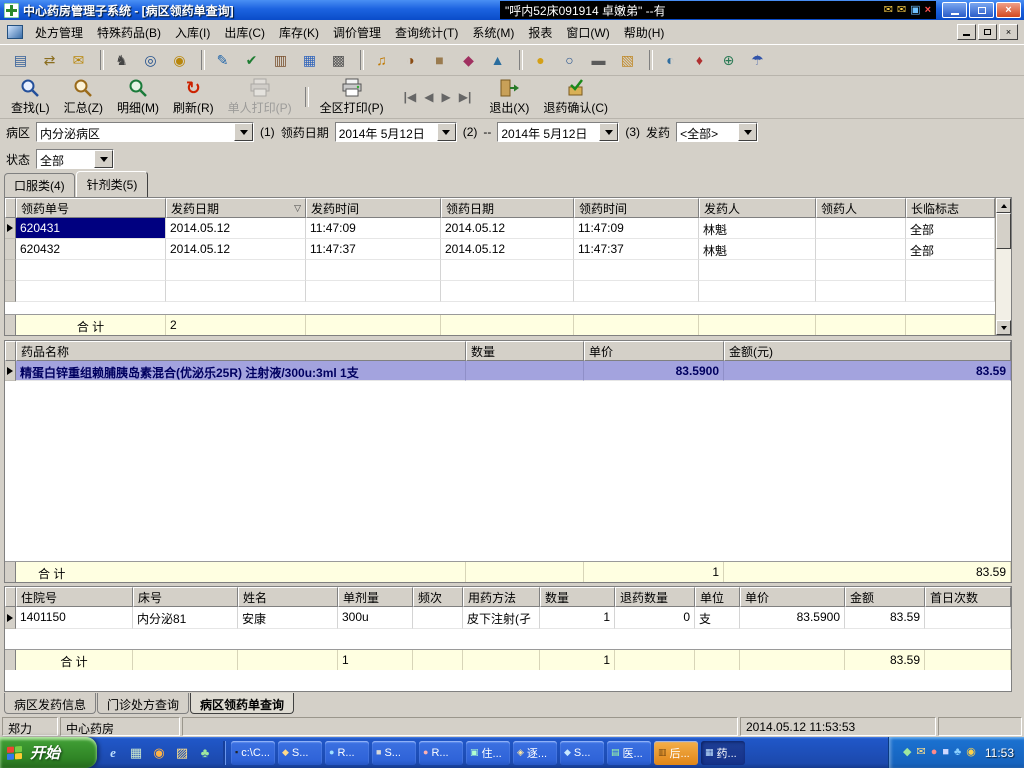 The image size is (1024, 768). I want to click on menu-reports: 报表, so click(540, 32).